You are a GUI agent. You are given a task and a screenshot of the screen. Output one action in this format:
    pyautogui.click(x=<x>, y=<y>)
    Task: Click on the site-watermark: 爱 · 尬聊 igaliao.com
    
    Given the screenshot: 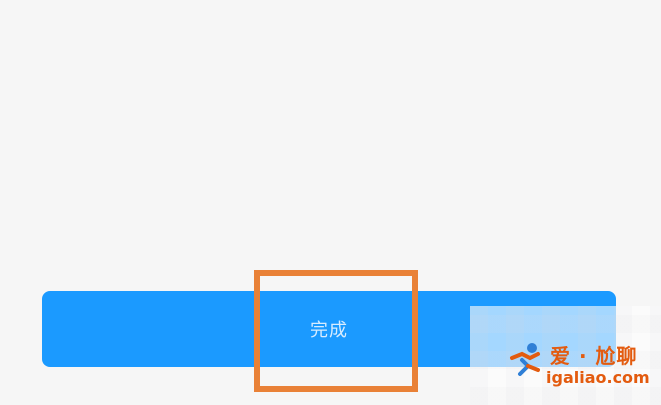 What is the action you would take?
    pyautogui.click(x=565, y=355)
    